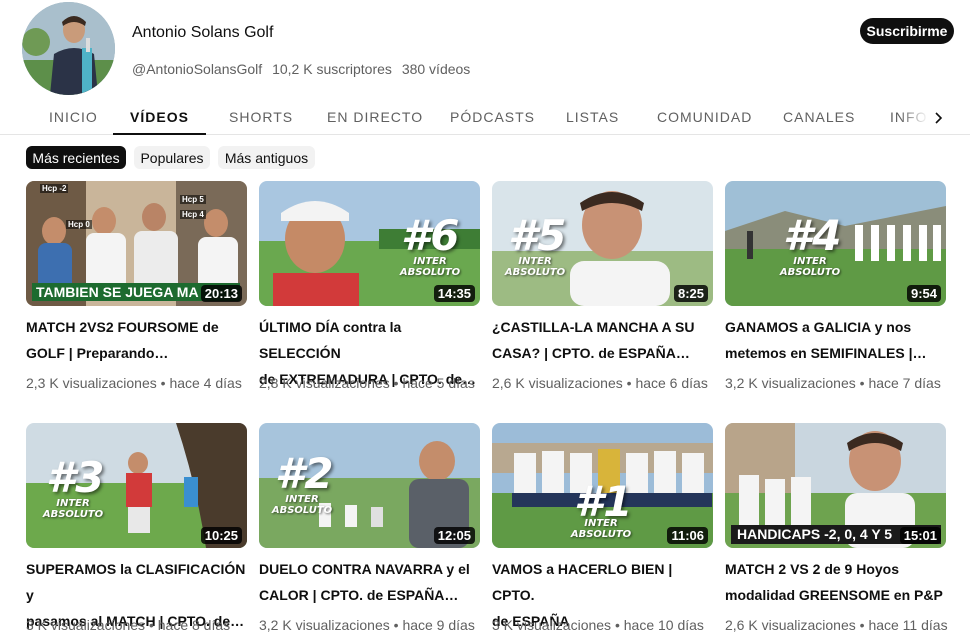  I want to click on video-stats: 3 K visualizaciones • hace 10 días, so click(598, 625).